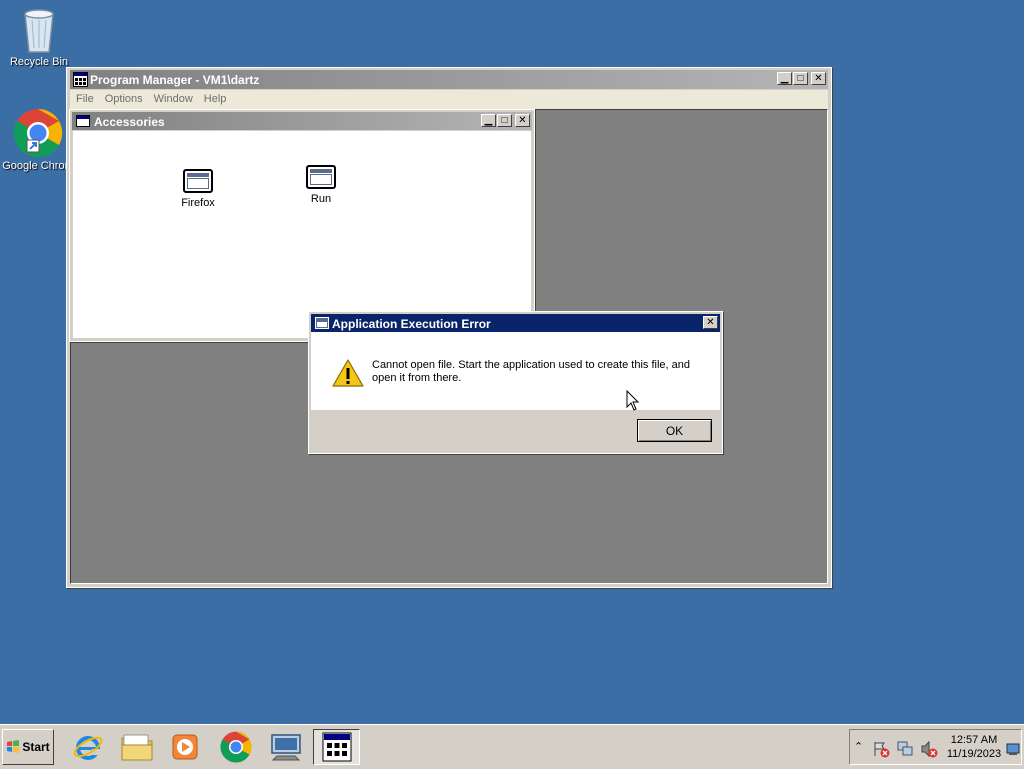  I want to click on desktop-icon-recycle-bin: Recycle Bin, so click(39, 37).